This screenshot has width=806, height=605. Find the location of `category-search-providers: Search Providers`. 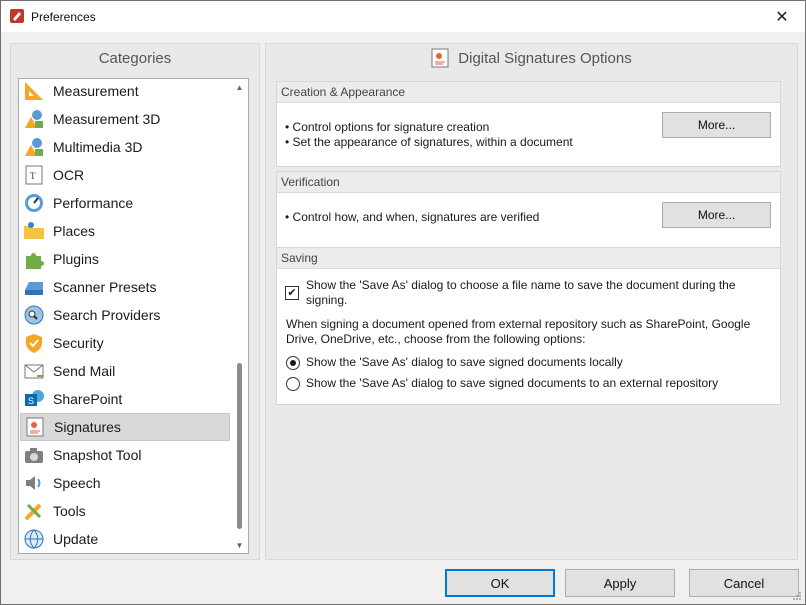

category-search-providers: Search Providers is located at coordinates (125, 315).